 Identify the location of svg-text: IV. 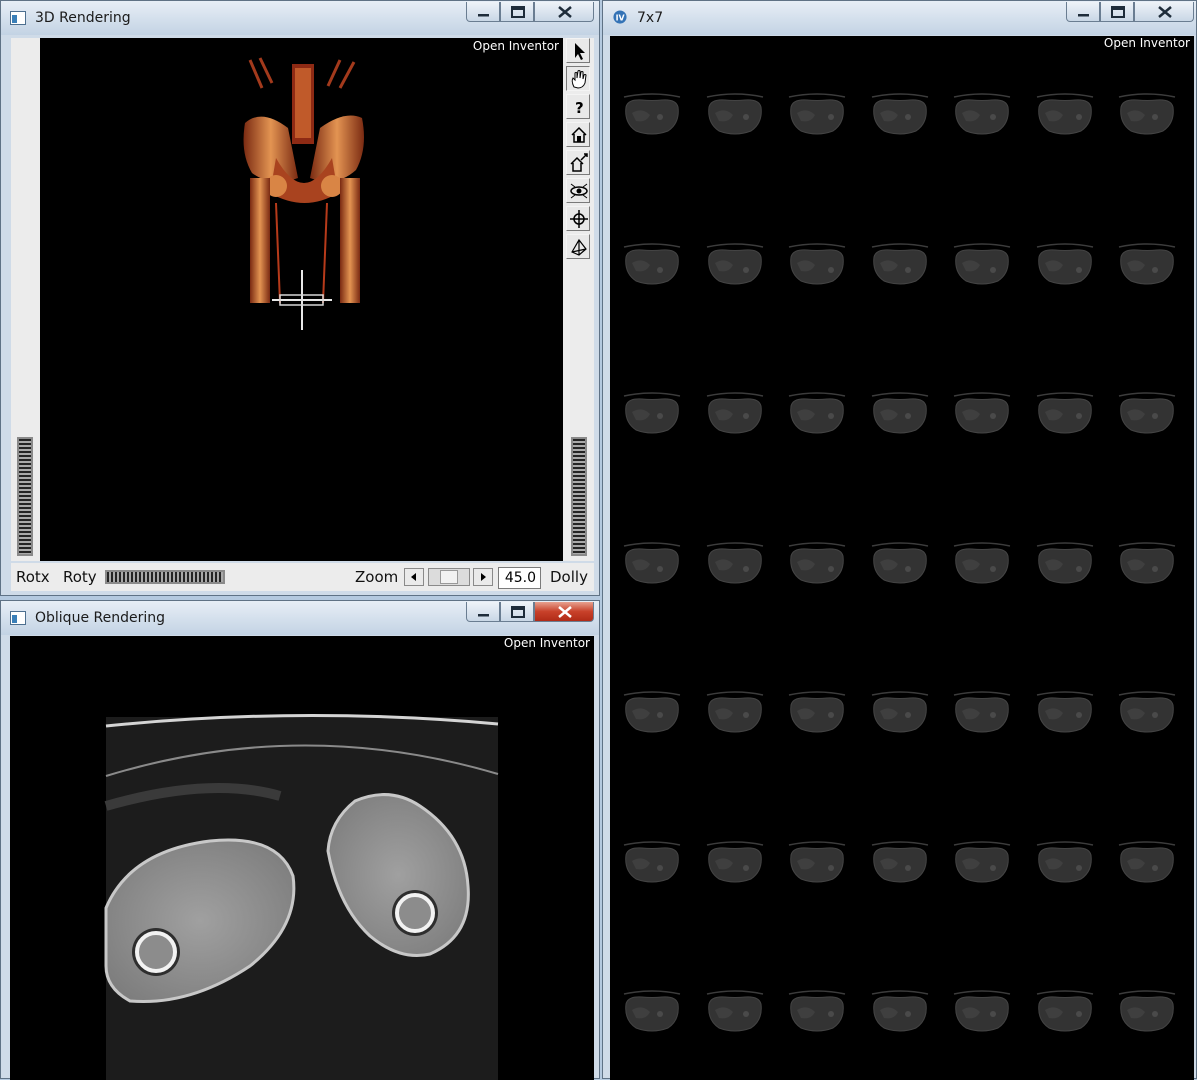
(621, 18).